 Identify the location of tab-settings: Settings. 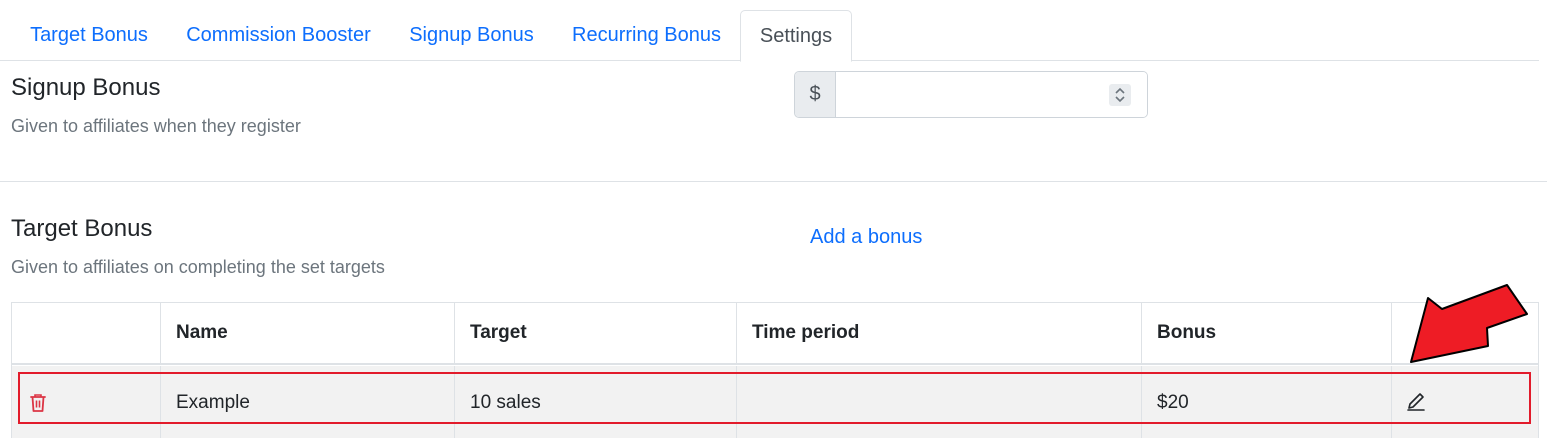
(796, 36).